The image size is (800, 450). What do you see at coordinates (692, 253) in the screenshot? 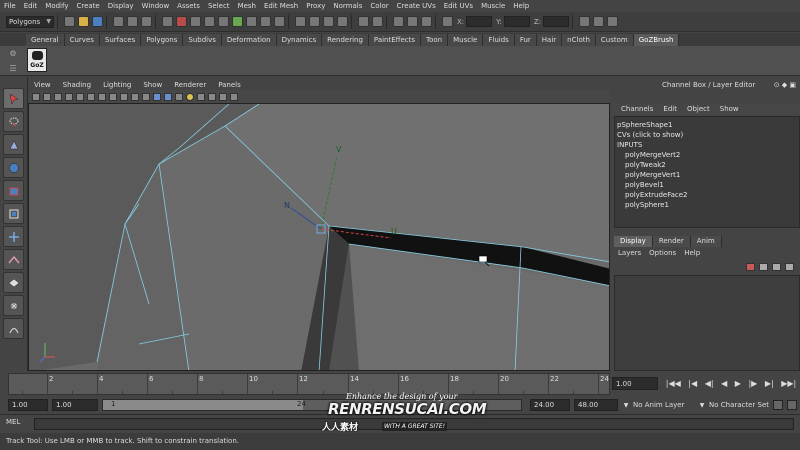
I see `layer-menu-help: Help` at bounding box center [692, 253].